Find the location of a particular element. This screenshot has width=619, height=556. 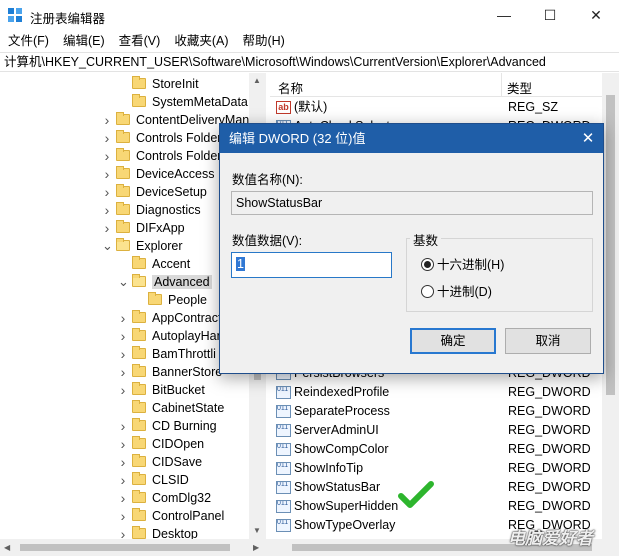

tree-node: › BitBucket is located at coordinates (163, 390).